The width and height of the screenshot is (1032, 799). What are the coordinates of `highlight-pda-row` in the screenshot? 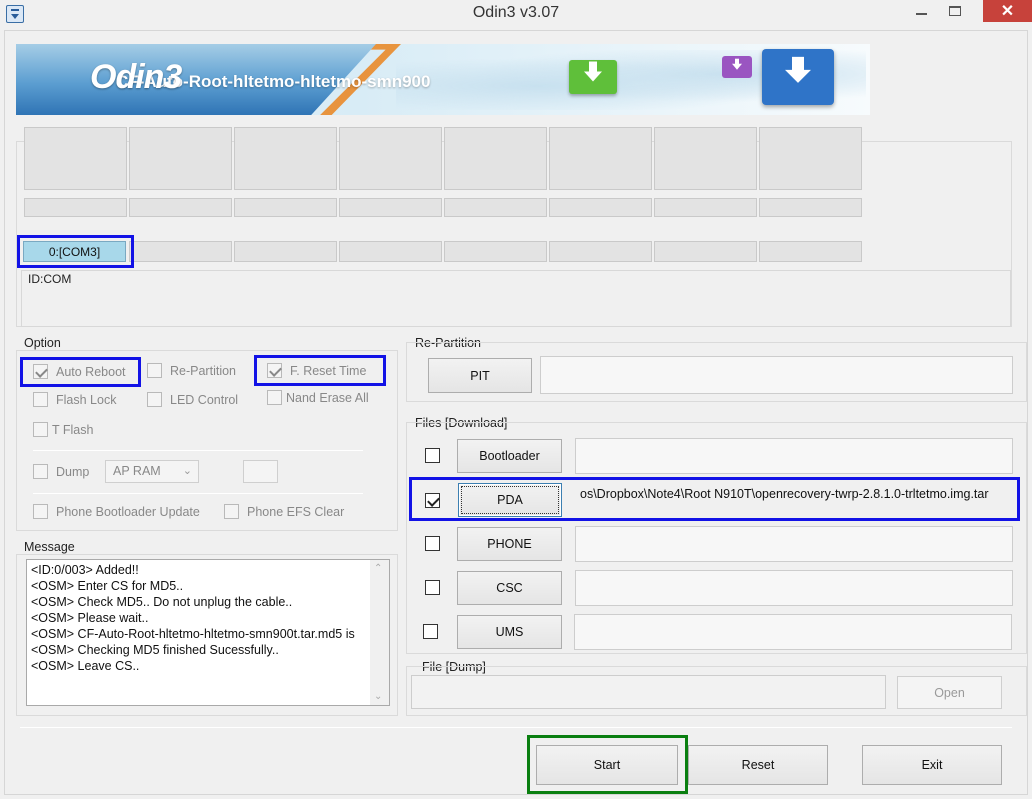 It's located at (714, 499).